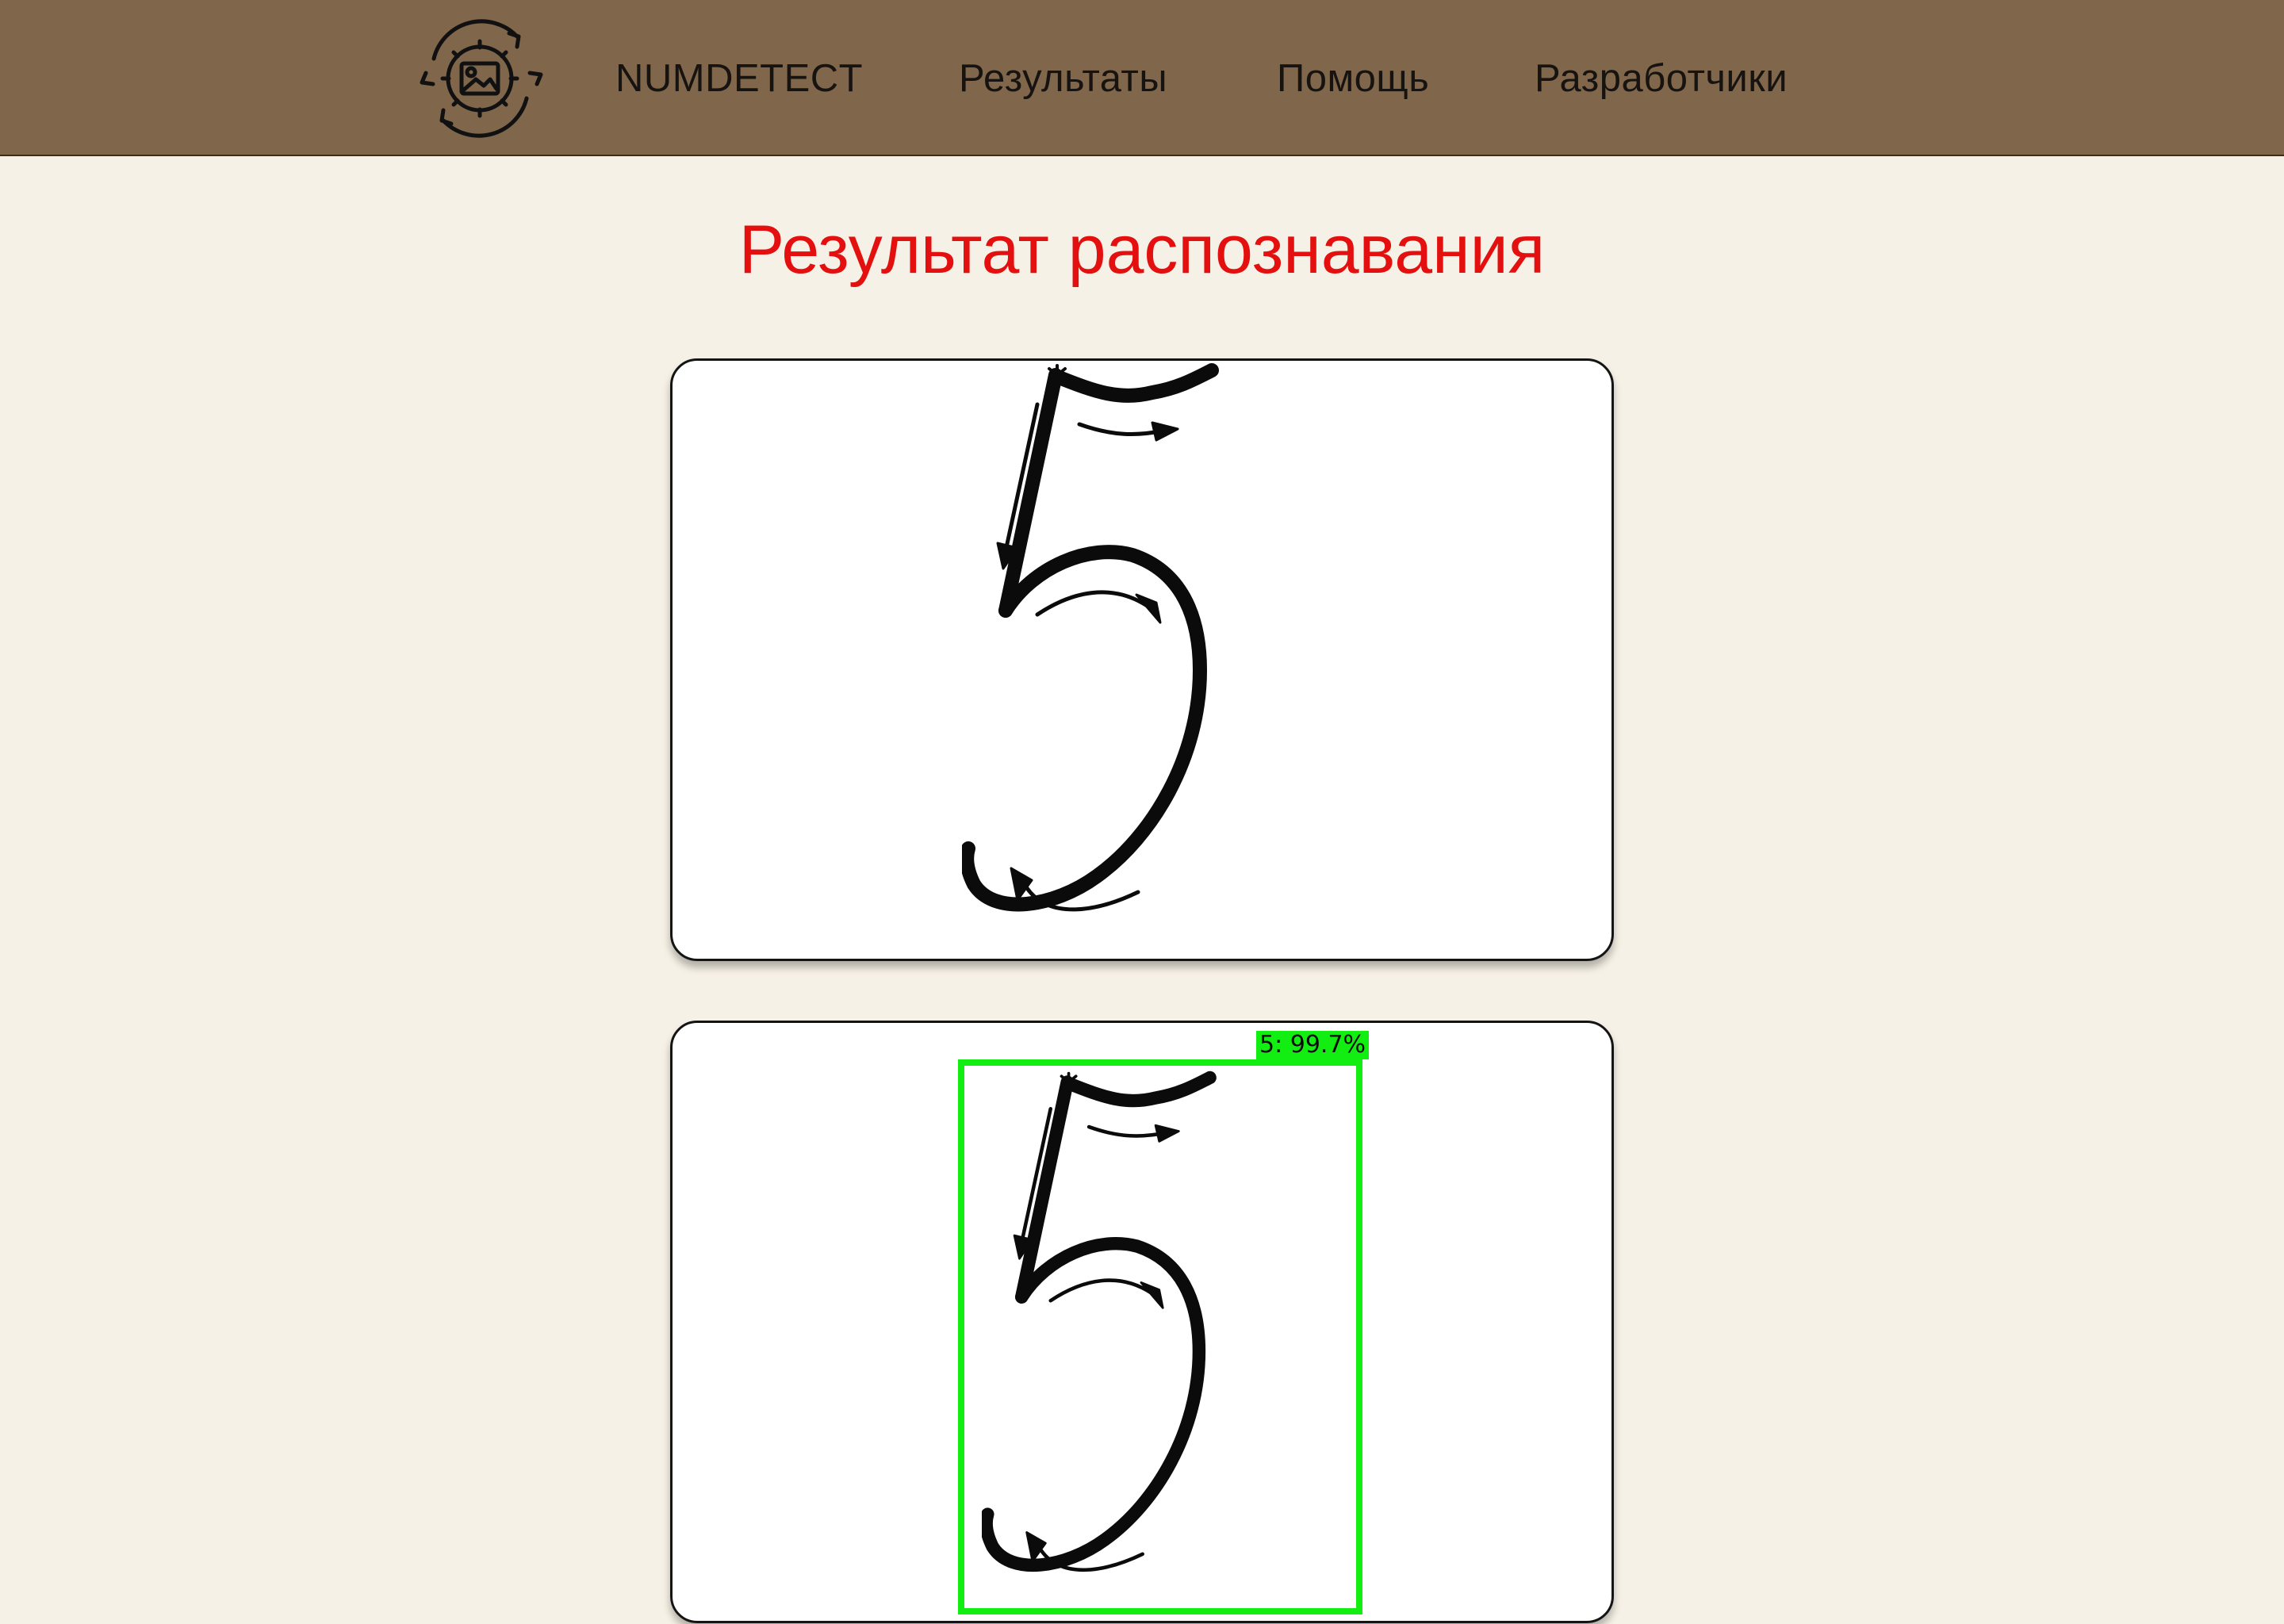  What do you see at coordinates (1090, 637) in the screenshot?
I see `handwritten-digit-image` at bounding box center [1090, 637].